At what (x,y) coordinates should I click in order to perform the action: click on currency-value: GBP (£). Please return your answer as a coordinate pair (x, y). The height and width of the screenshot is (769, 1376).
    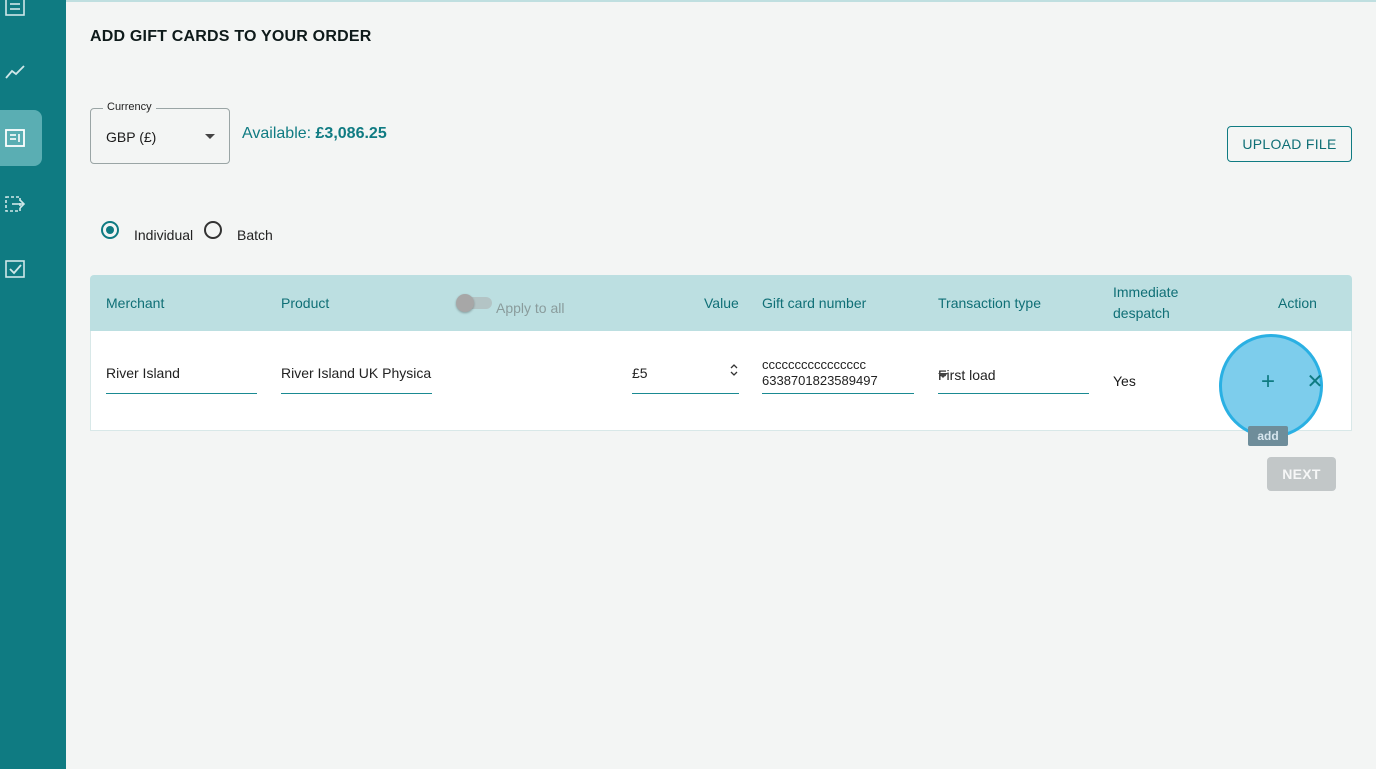
    Looking at the image, I should click on (131, 137).